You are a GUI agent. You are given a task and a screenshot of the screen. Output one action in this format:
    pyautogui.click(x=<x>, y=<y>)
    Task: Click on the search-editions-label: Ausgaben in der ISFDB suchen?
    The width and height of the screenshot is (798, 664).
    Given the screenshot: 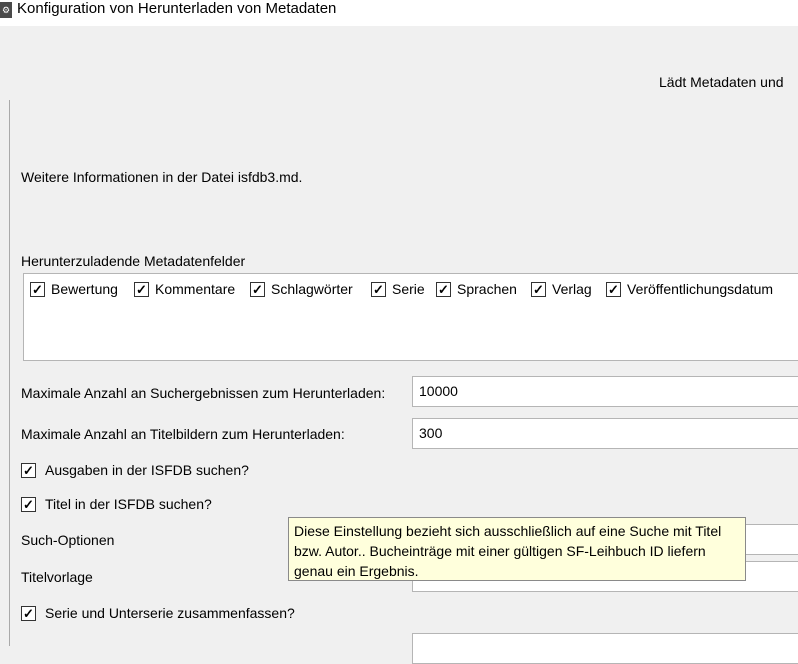 What is the action you would take?
    pyautogui.click(x=147, y=470)
    